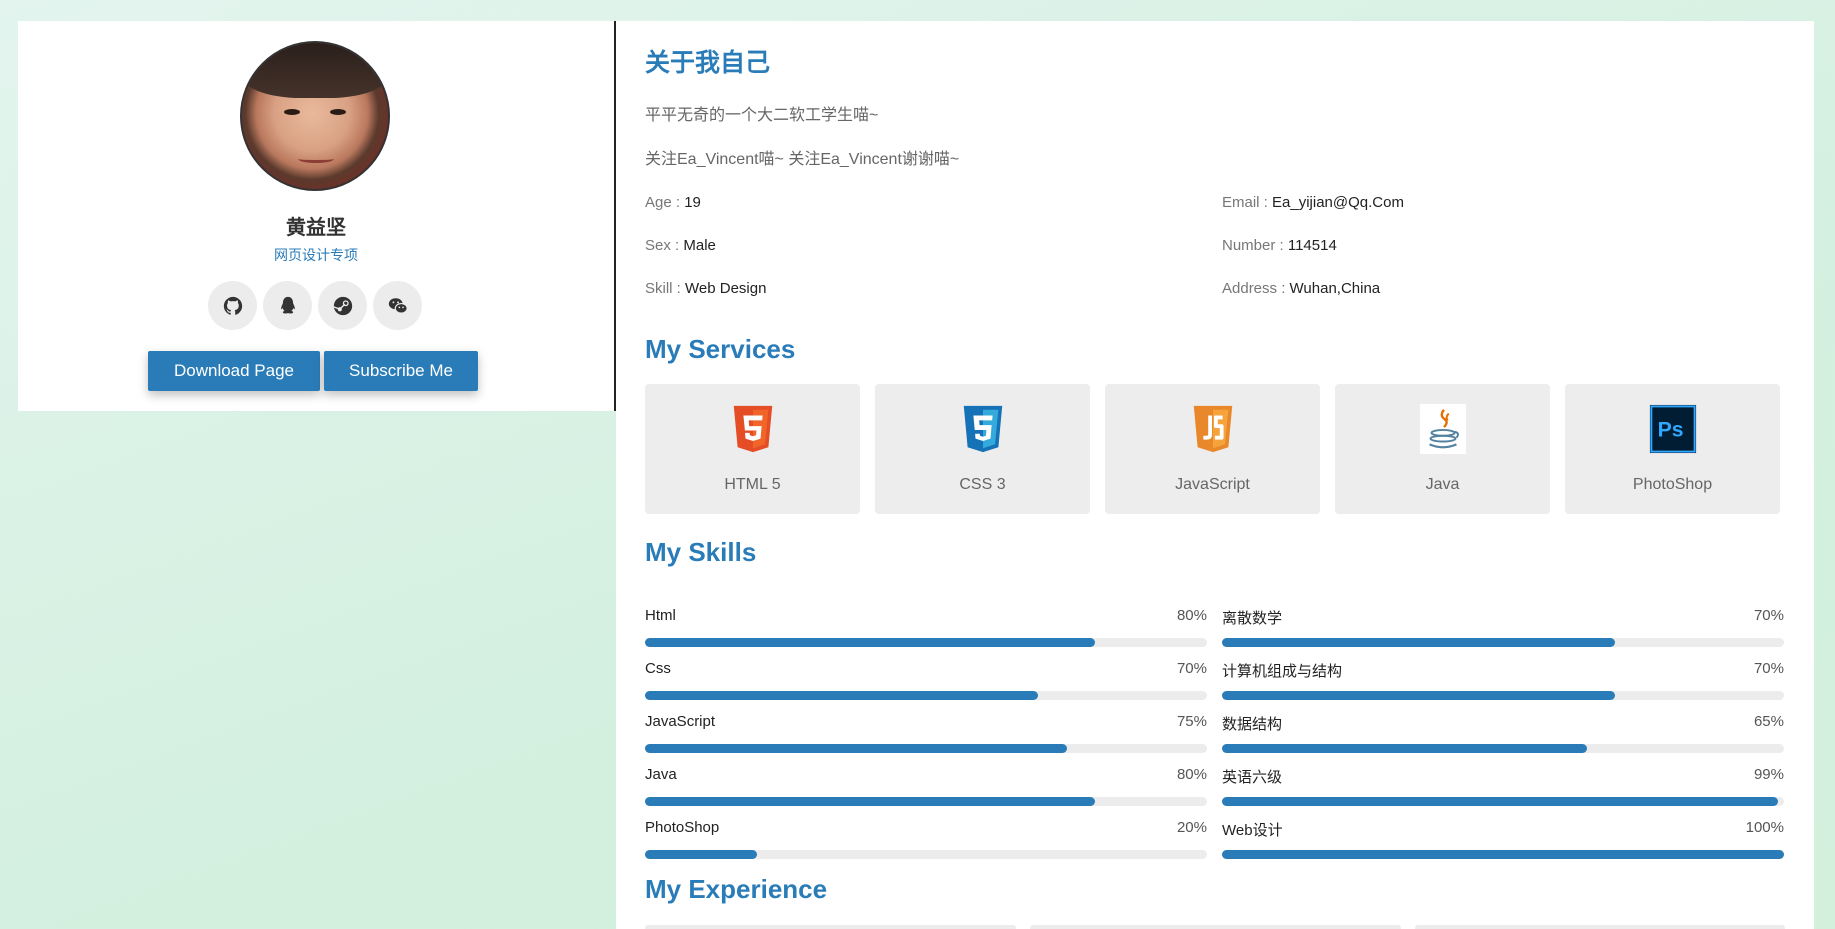 This screenshot has height=929, width=1835. Describe the element at coordinates (1313, 202) in the screenshot. I see `info-email: Email : Ea_yijian@Qq.Com` at that location.